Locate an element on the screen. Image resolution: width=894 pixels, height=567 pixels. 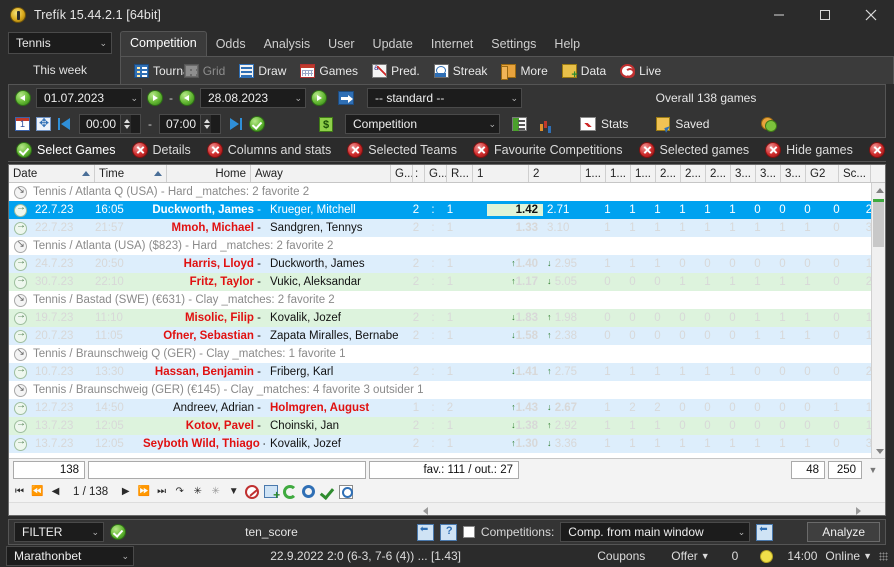
bar-chart-icon is located at coordinates (546, 124).